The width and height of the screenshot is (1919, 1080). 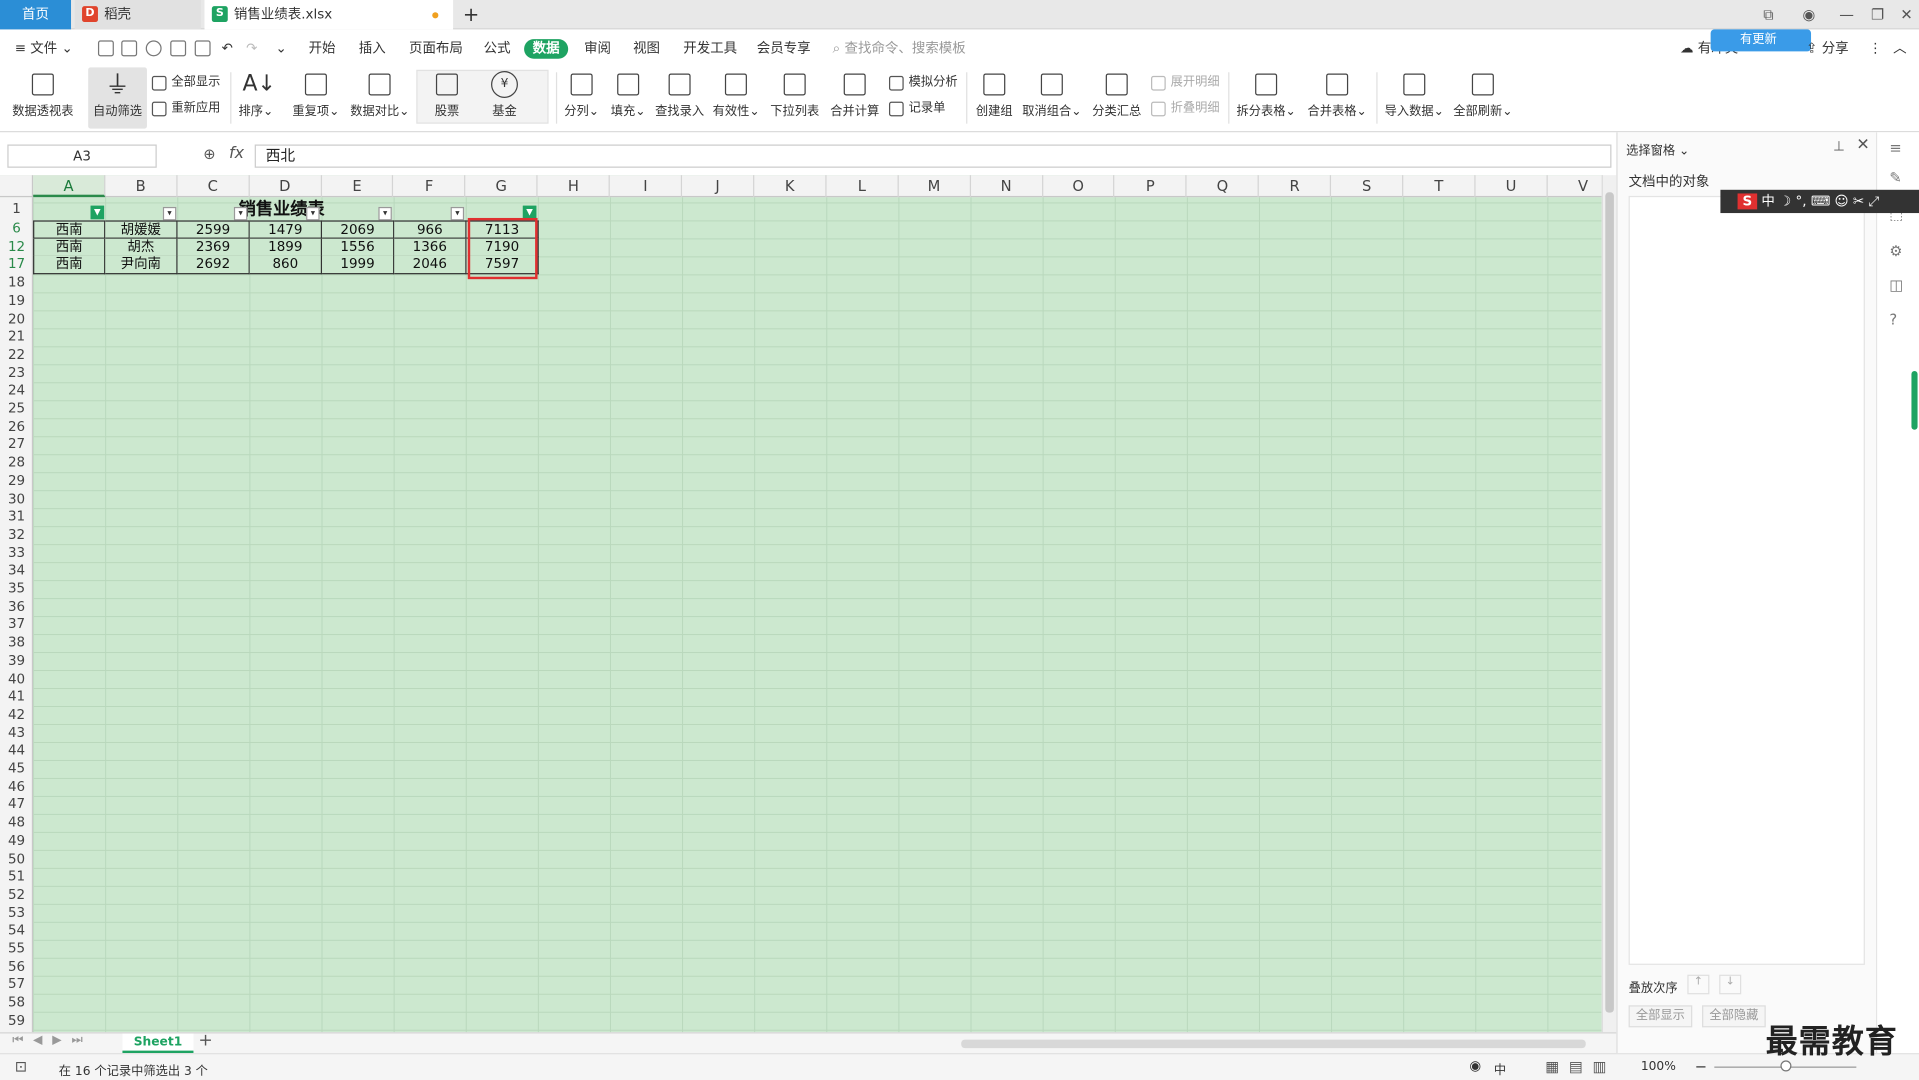 I want to click on pin-icon: ⊥, so click(x=1839, y=146).